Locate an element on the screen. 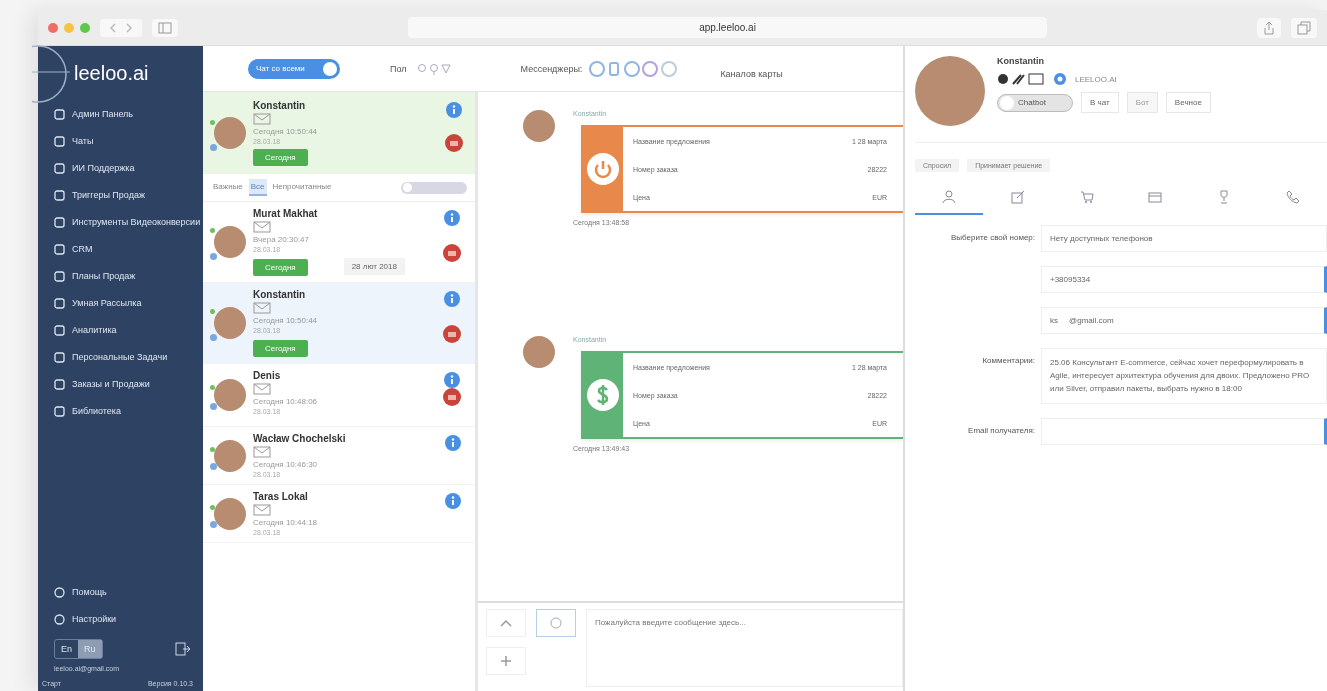 The height and width of the screenshot is (691, 1327). caret-up-icon is located at coordinates (506, 623).